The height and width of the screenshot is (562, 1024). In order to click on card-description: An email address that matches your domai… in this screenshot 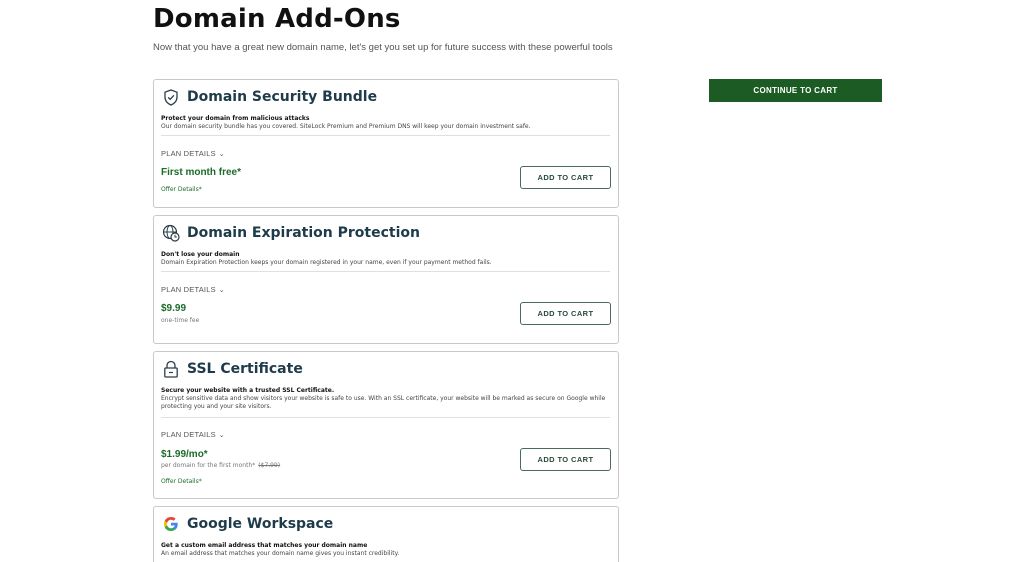, I will do `click(280, 553)`.